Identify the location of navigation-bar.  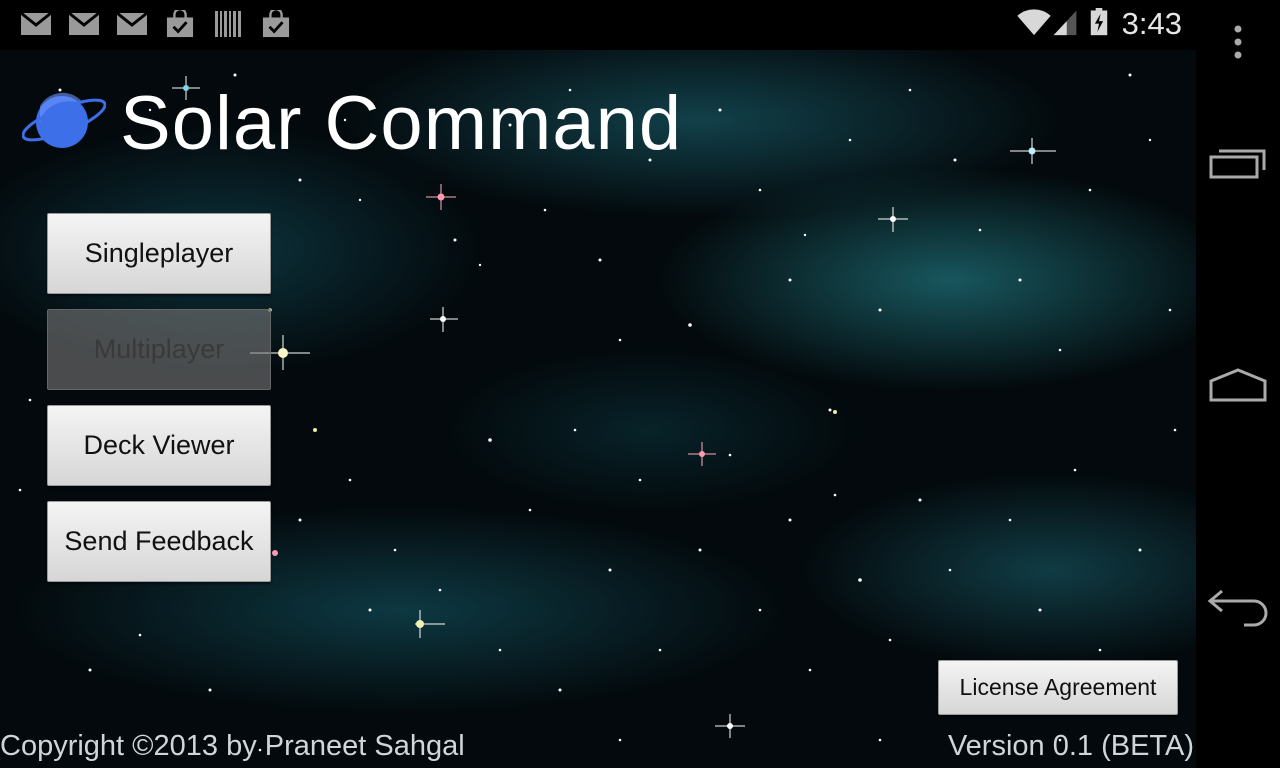
(1238, 384).